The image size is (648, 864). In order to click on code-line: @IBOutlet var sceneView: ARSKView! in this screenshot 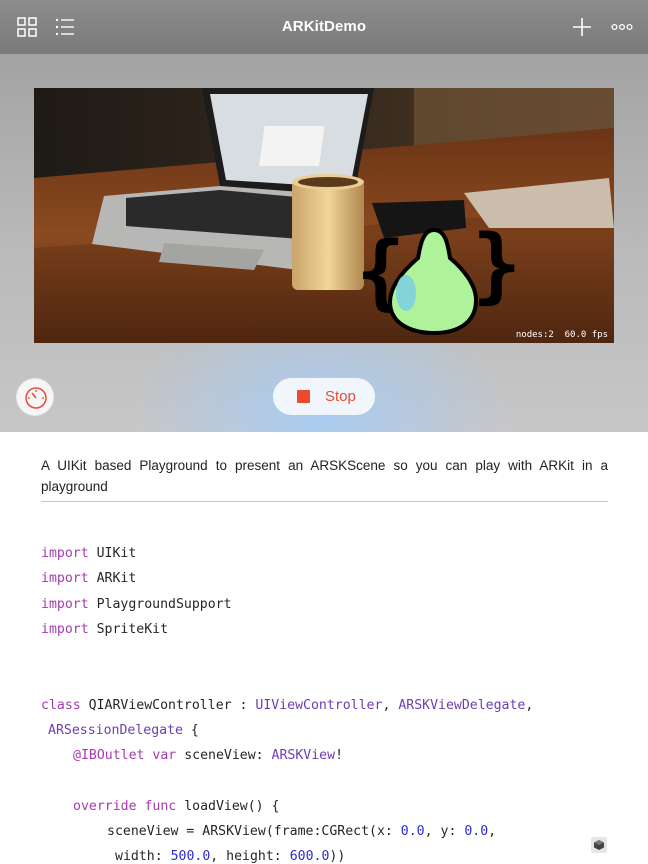, I will do `click(208, 755)`.